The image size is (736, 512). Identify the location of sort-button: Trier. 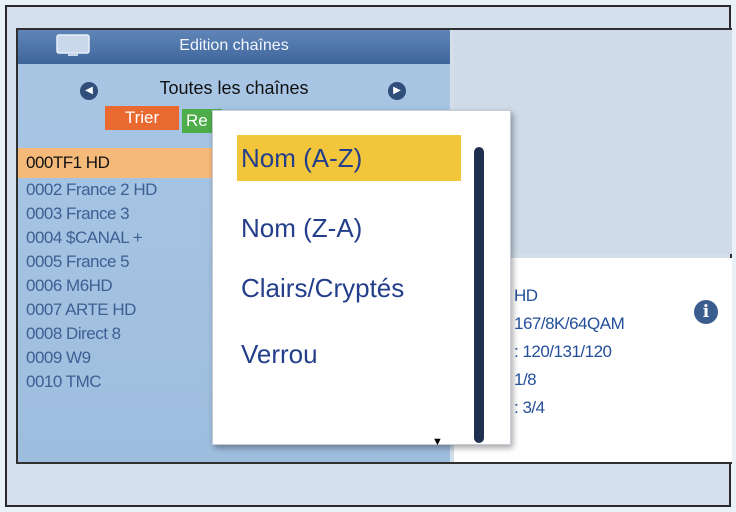
(142, 118).